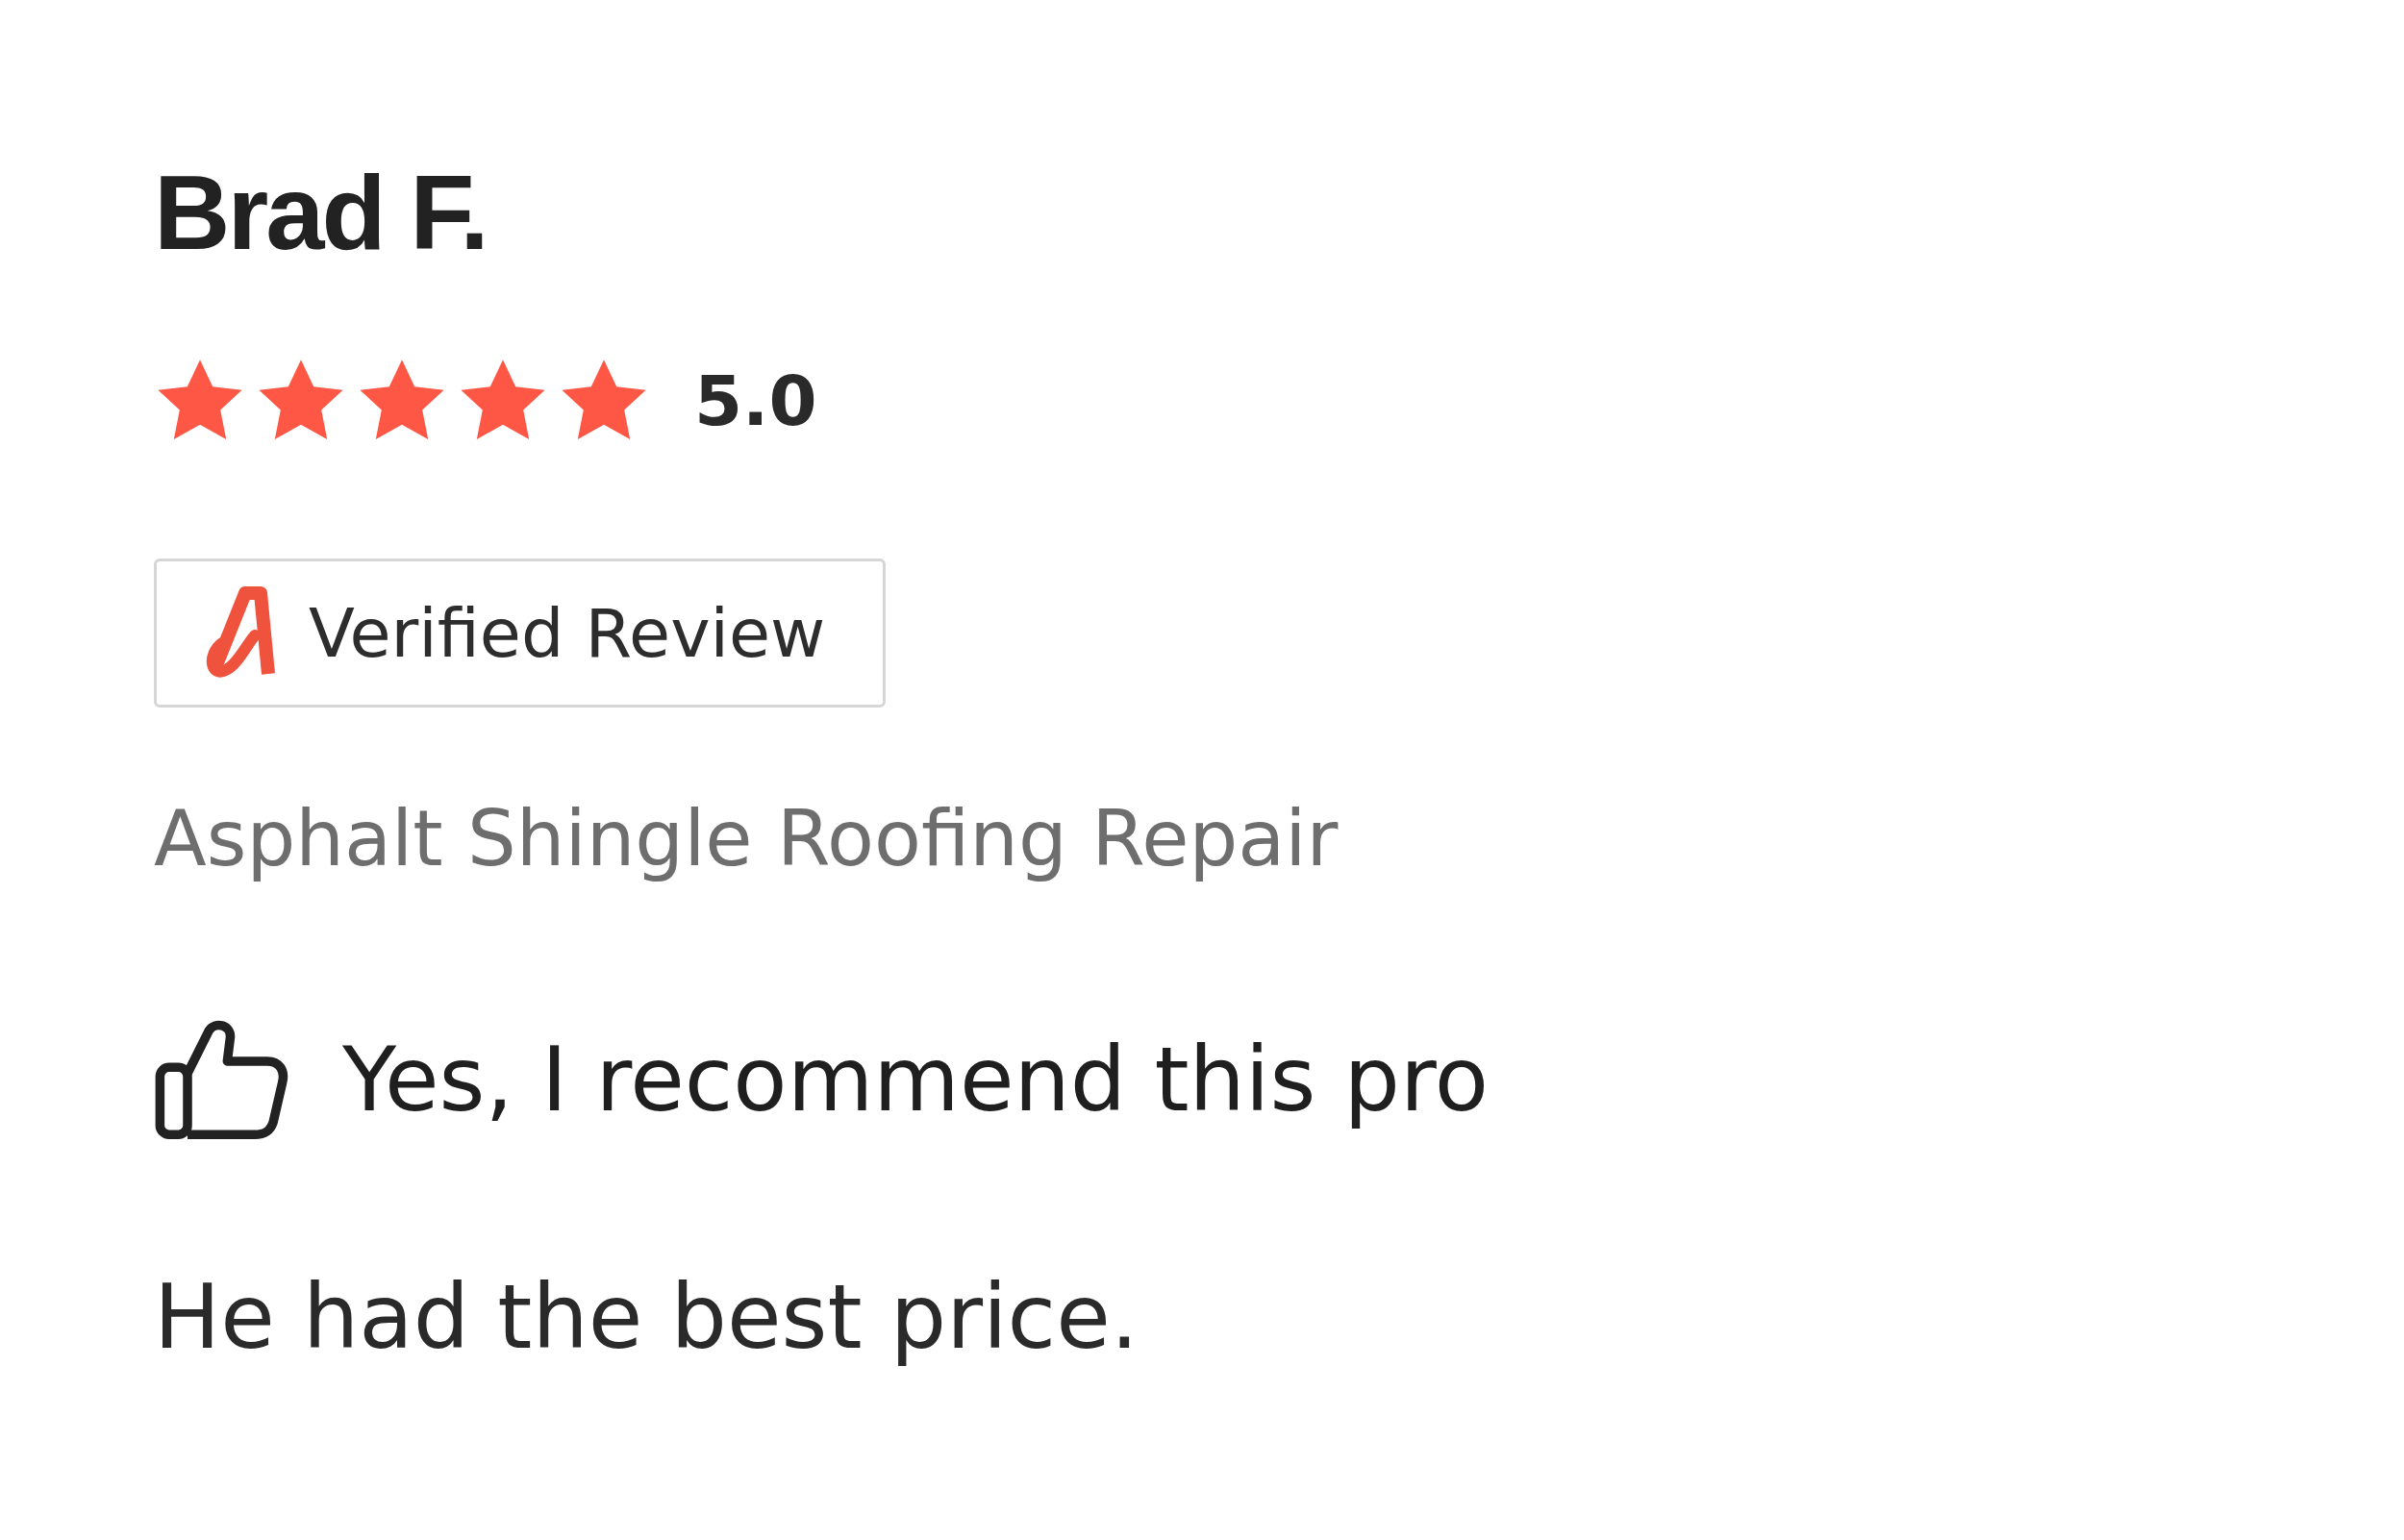  I want to click on thumbs-up-icon, so click(221, 1079).